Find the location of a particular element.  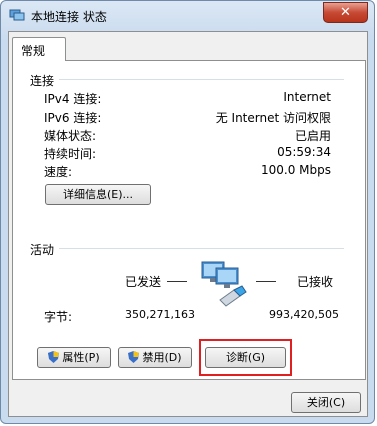

properties-button-label: 属性(P) is located at coordinates (81, 357).